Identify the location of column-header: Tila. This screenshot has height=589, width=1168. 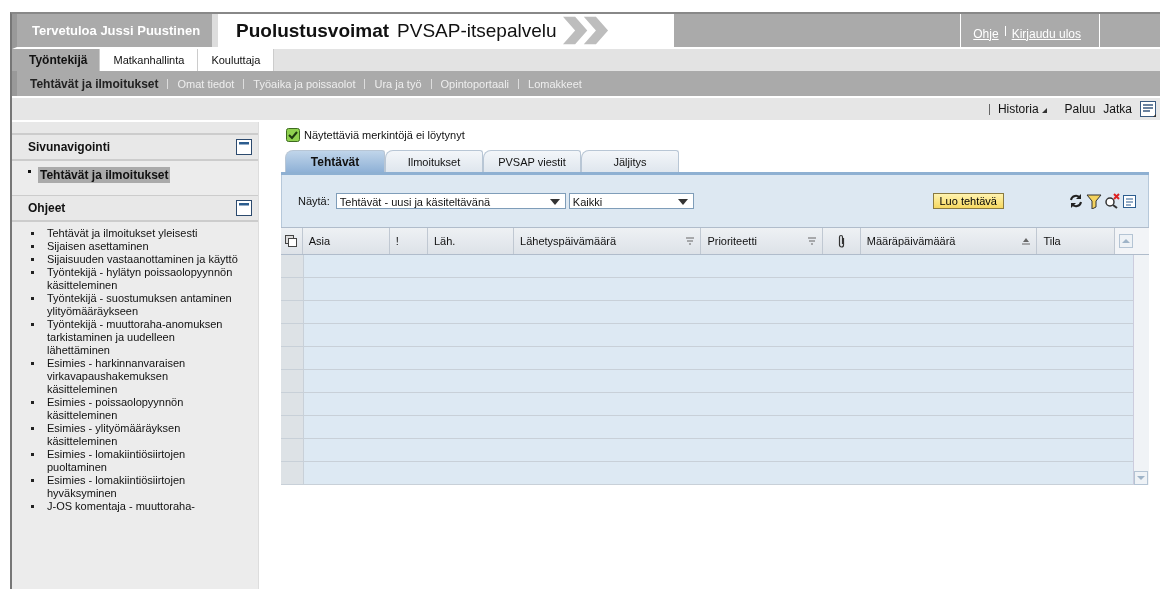
(1052, 241).